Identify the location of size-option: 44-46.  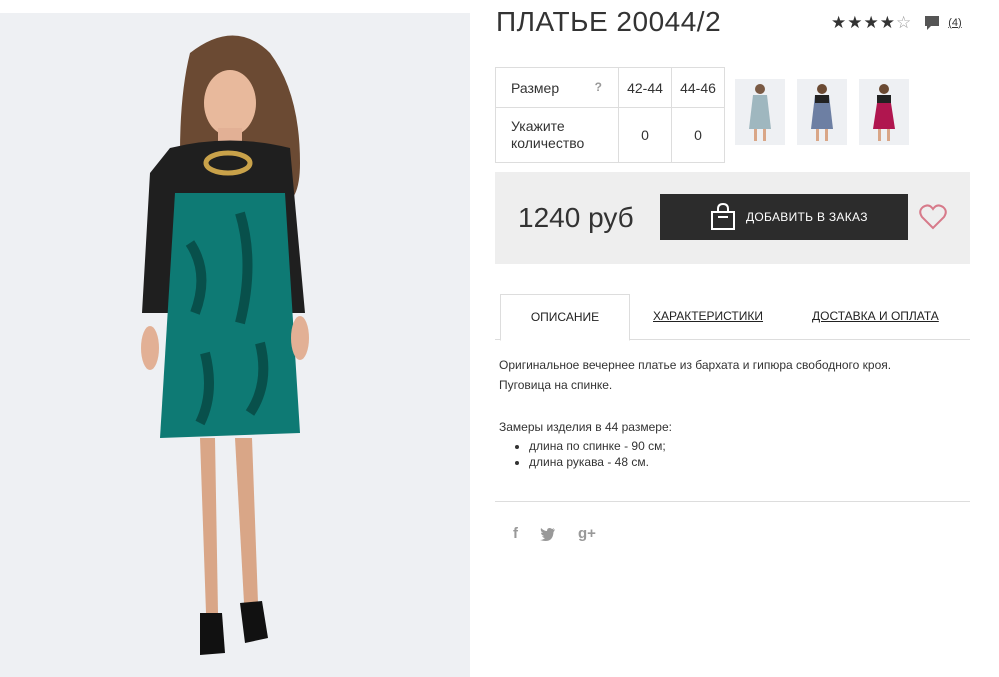
(698, 87).